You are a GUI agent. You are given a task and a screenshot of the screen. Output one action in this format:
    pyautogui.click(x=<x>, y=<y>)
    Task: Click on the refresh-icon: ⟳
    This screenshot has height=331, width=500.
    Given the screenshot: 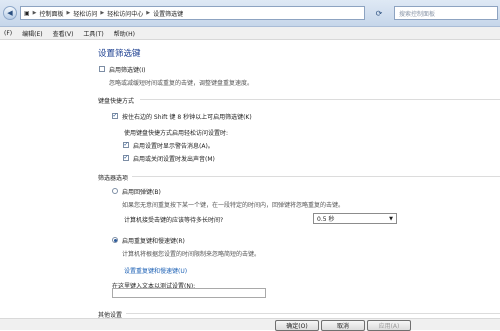 What is the action you would take?
    pyautogui.click(x=379, y=13)
    